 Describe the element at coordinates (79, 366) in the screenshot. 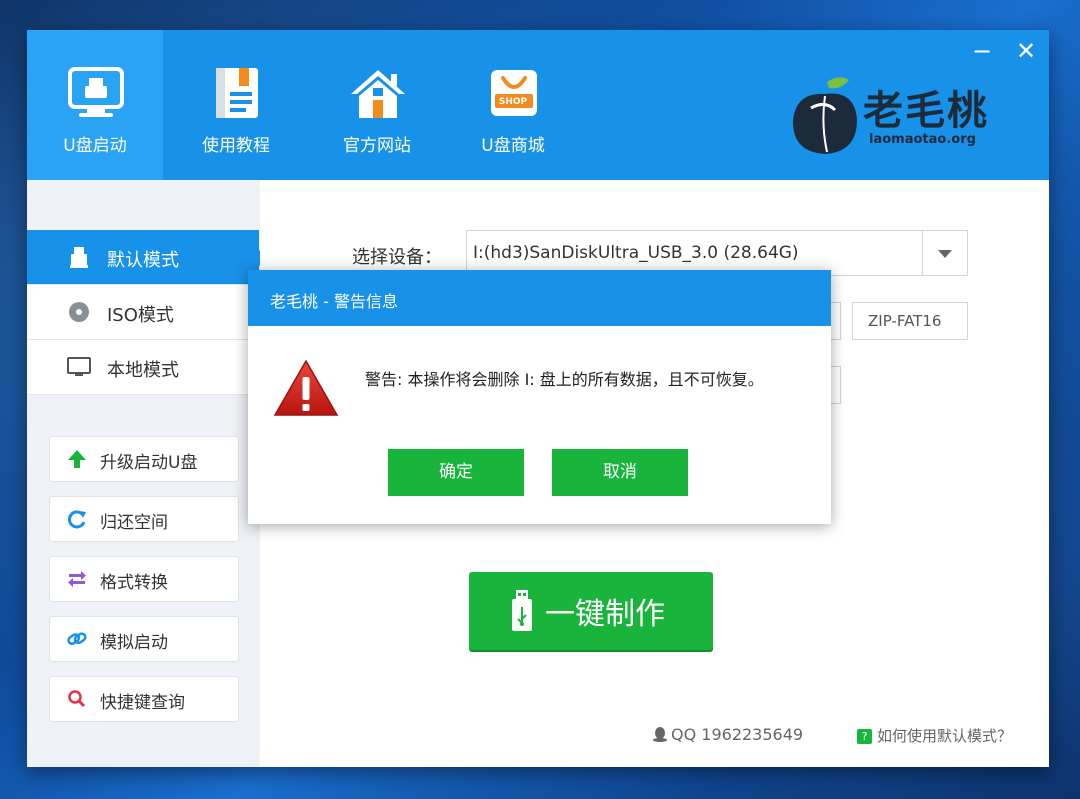

I see `monitor-icon` at that location.